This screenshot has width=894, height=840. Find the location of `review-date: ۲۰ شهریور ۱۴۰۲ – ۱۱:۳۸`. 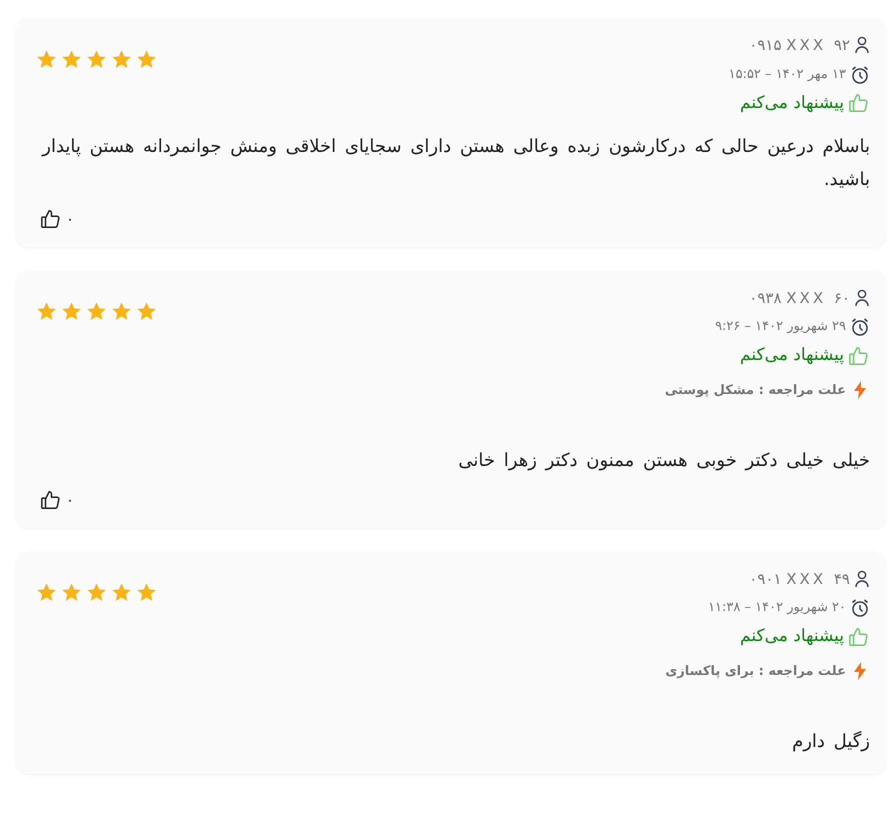

review-date: ۲۰ شهریور ۱۴۰۲ – ۱۱:۳۸ is located at coordinates (777, 608).